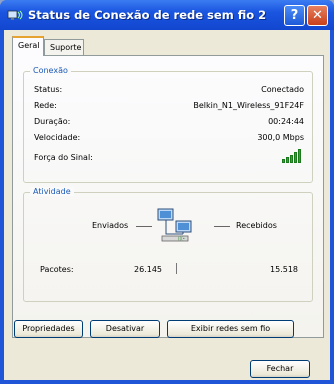  I want to click on title-bar: Status de Conexão de rede sem fio 2 ? ✕, so click(167, 15).